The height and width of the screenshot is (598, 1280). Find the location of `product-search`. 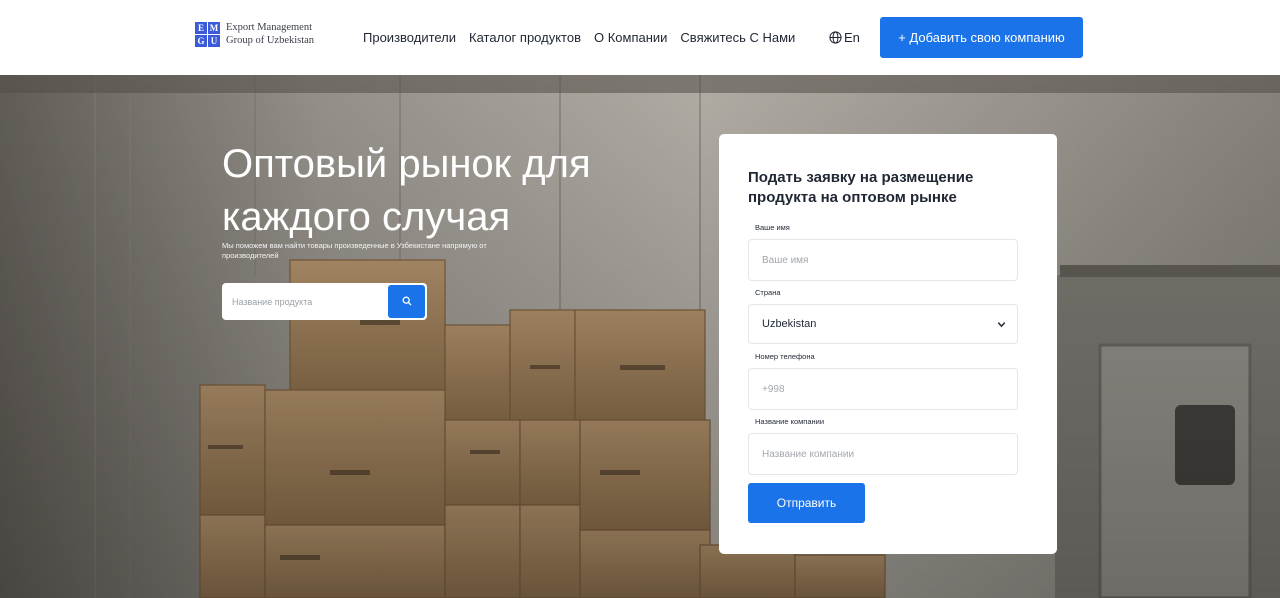

product-search is located at coordinates (324, 301).